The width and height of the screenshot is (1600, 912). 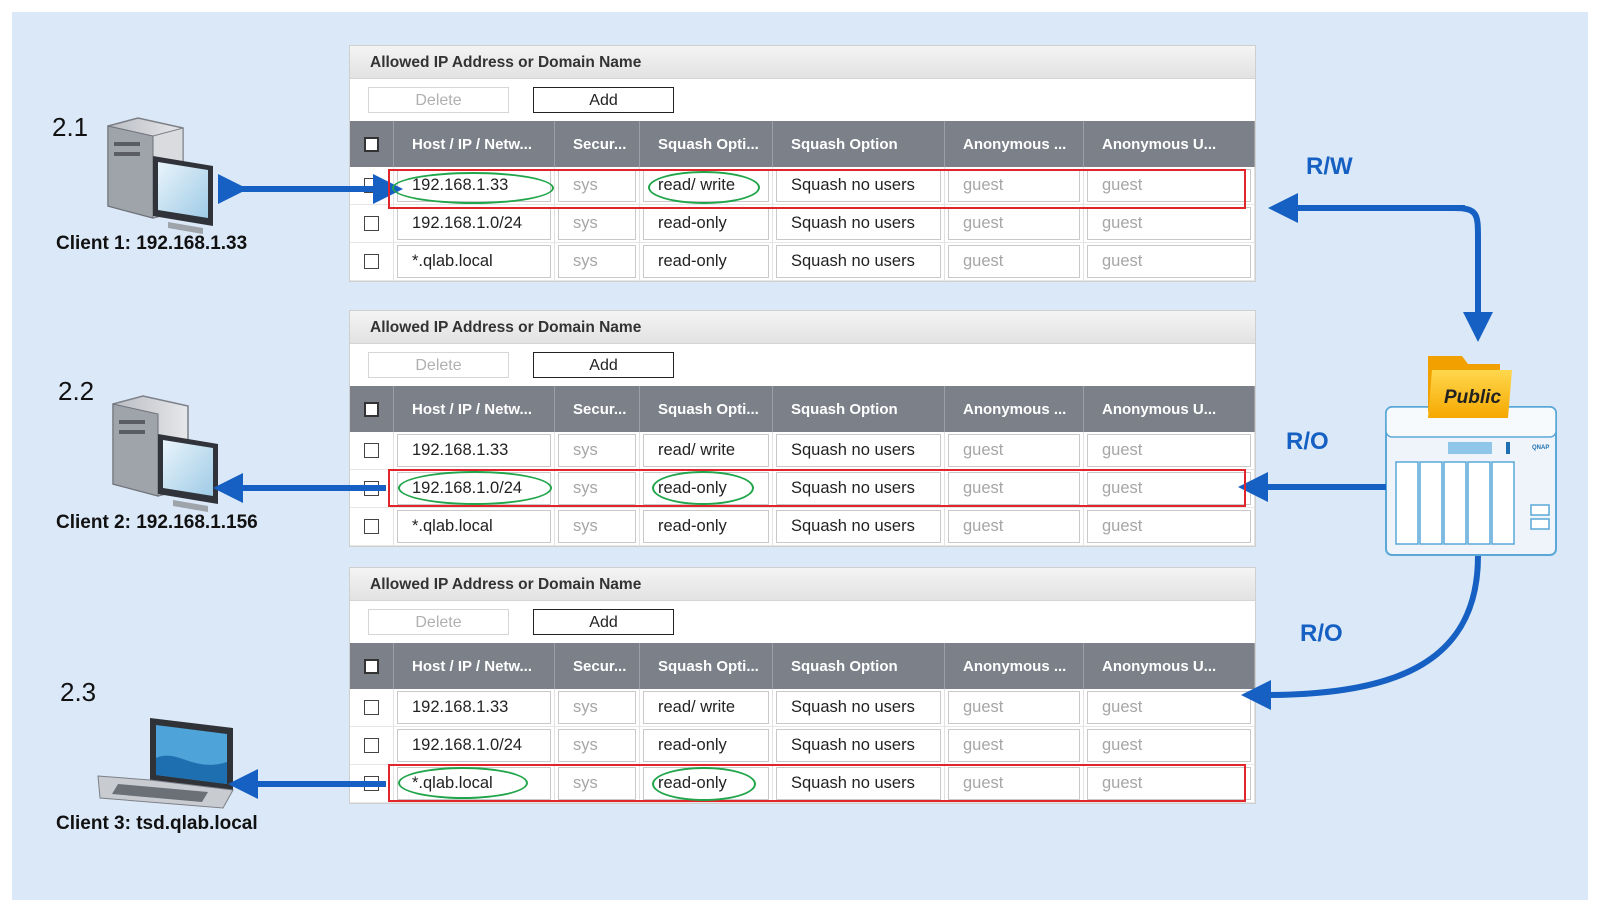 I want to click on laptop-icon, so click(x=165, y=763).